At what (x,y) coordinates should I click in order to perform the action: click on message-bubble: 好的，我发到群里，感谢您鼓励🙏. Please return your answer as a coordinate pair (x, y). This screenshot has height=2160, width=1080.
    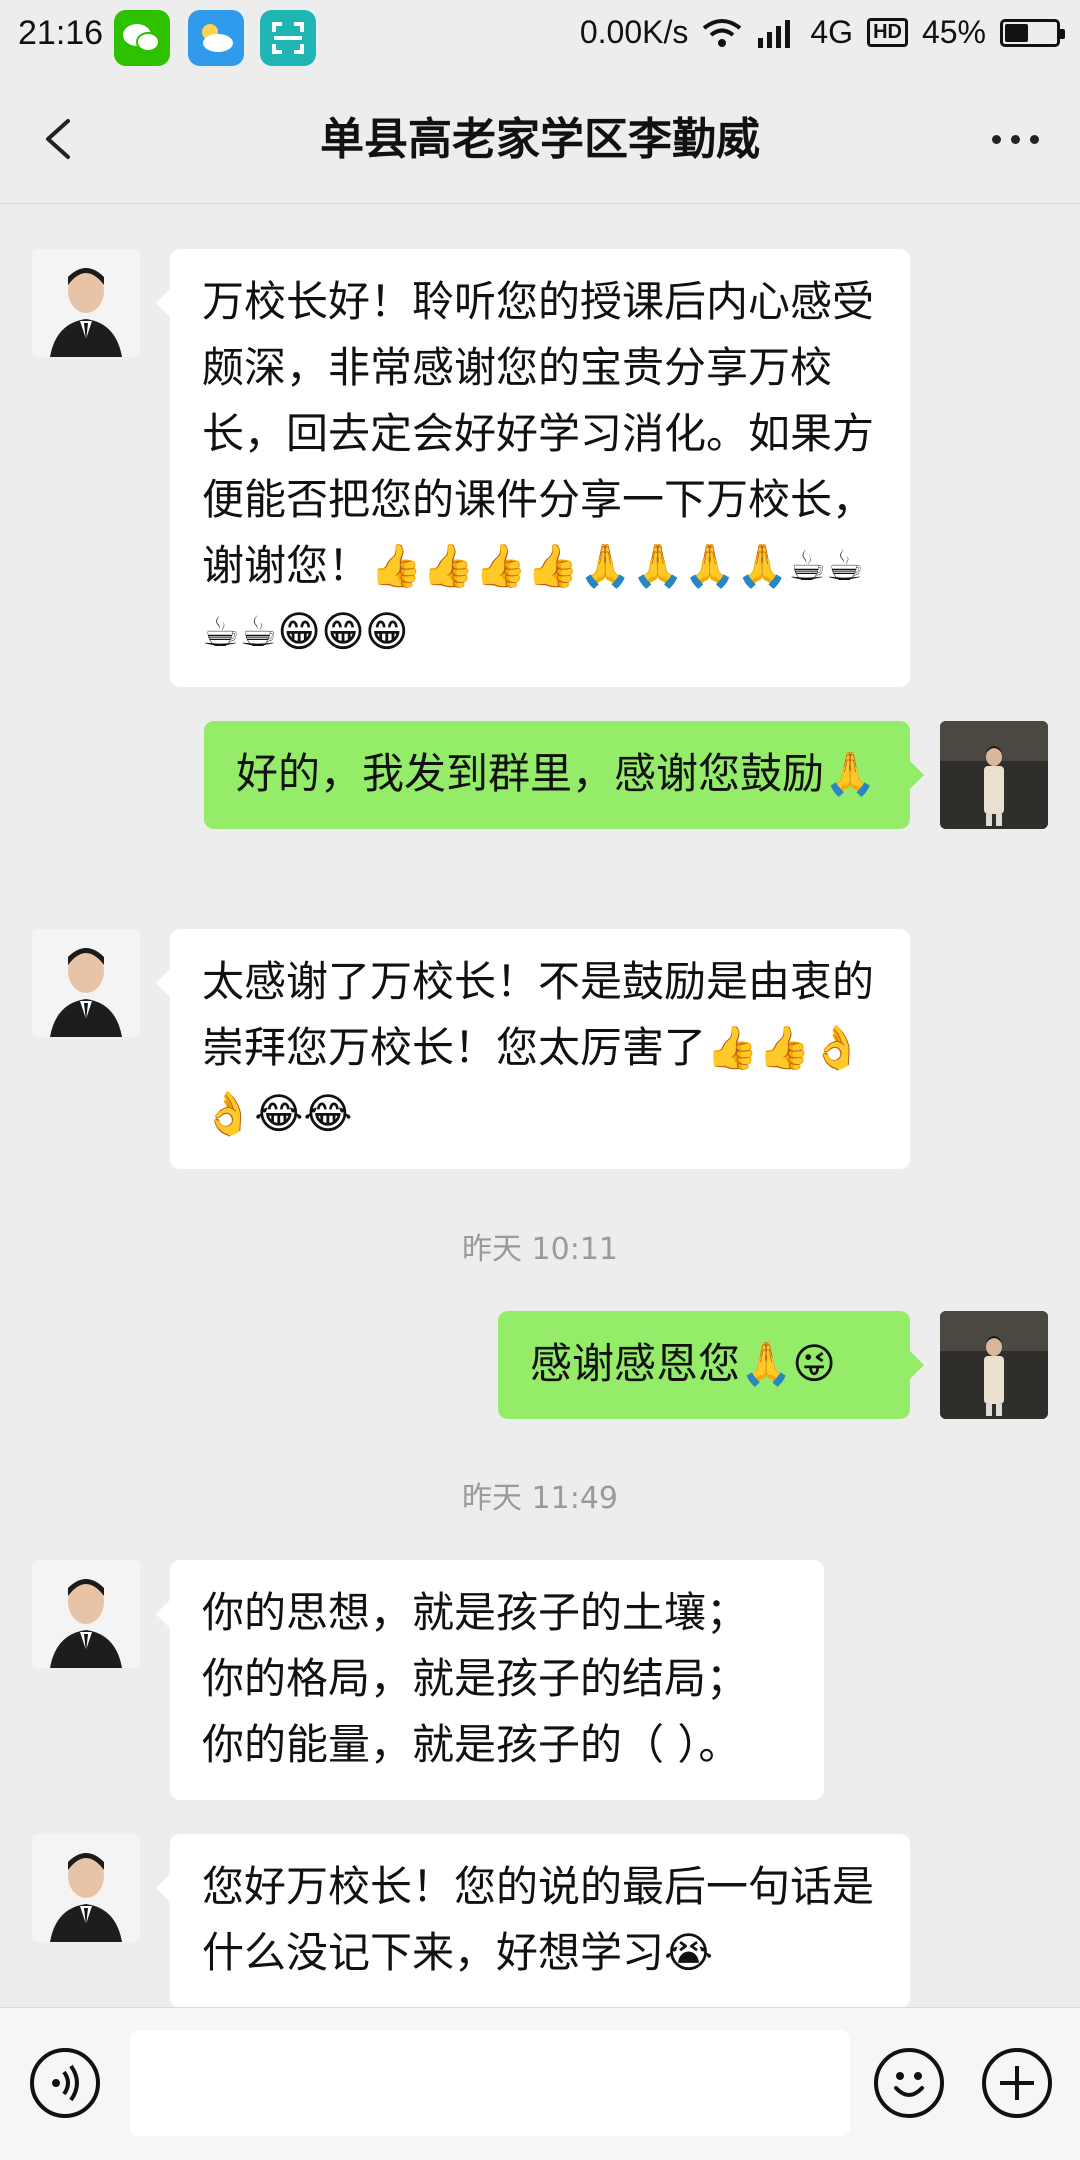
    Looking at the image, I should click on (564, 775).